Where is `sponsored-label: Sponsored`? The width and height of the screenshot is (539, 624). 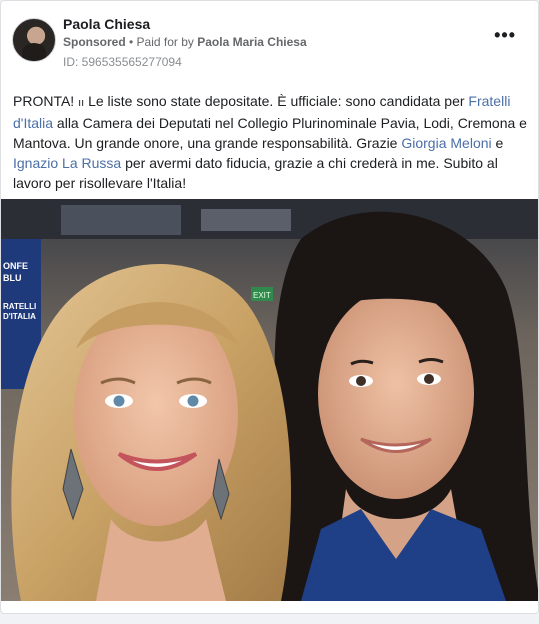
sponsored-label: Sponsored is located at coordinates (94, 42).